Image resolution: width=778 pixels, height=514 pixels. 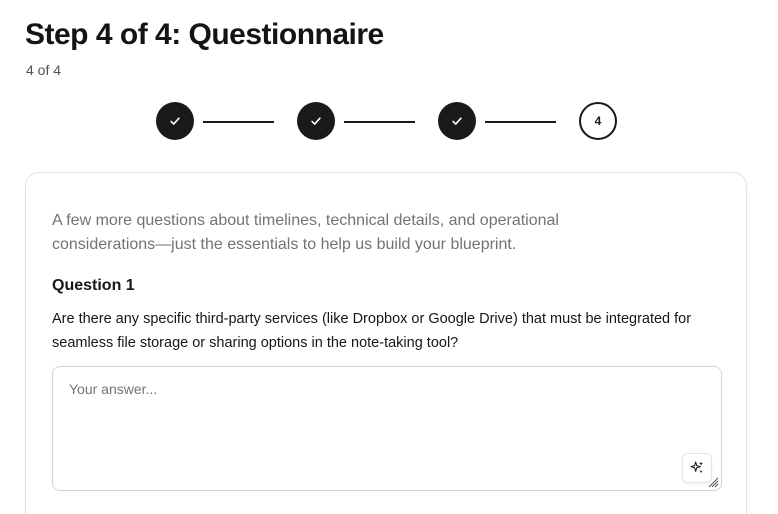 I want to click on step-1-completed, so click(x=175, y=121).